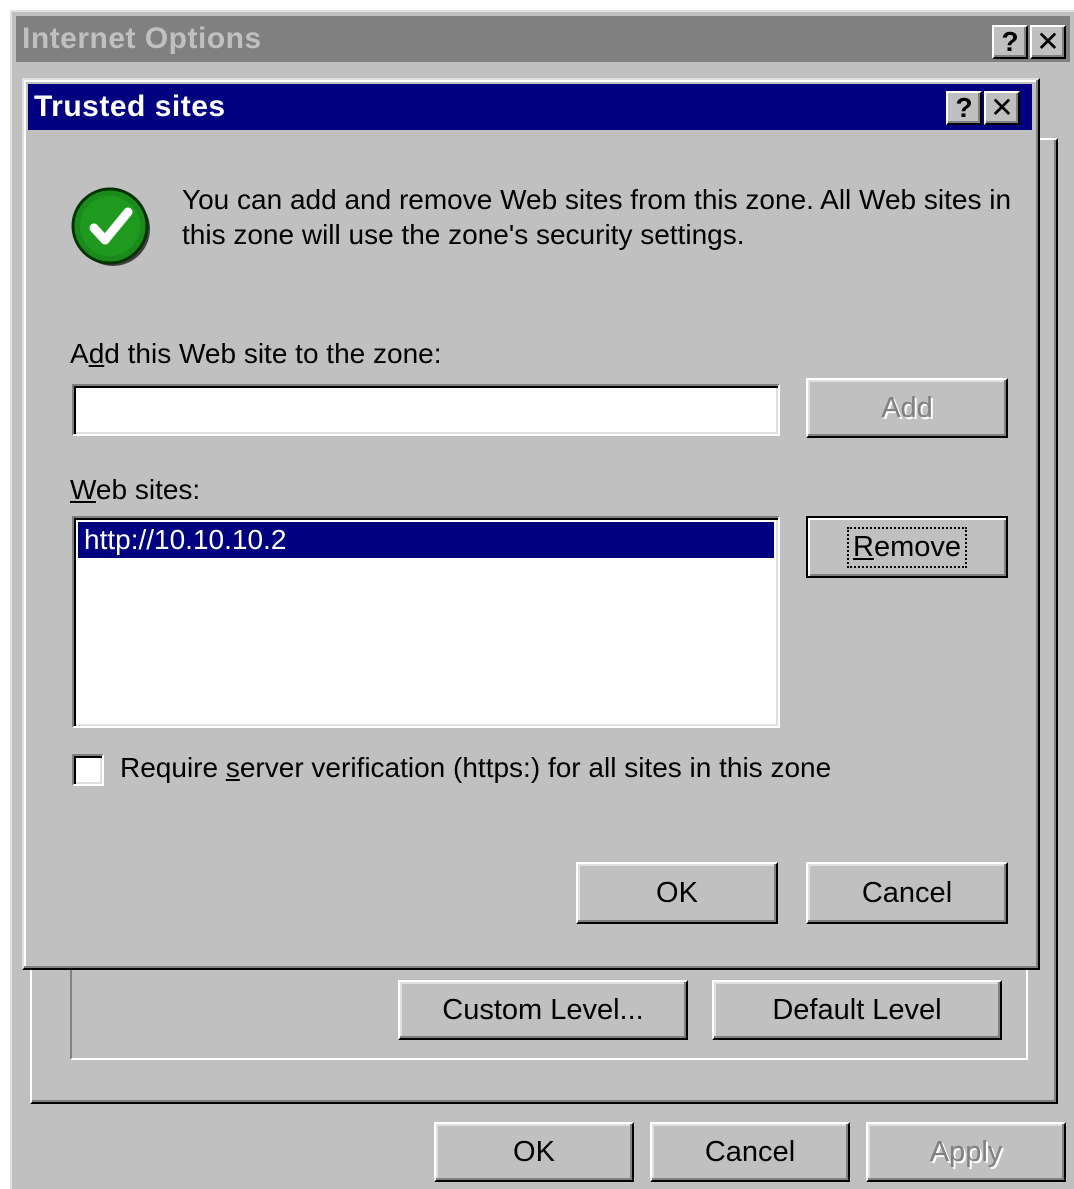  I want to click on close-button: ✕, so click(1048, 42).